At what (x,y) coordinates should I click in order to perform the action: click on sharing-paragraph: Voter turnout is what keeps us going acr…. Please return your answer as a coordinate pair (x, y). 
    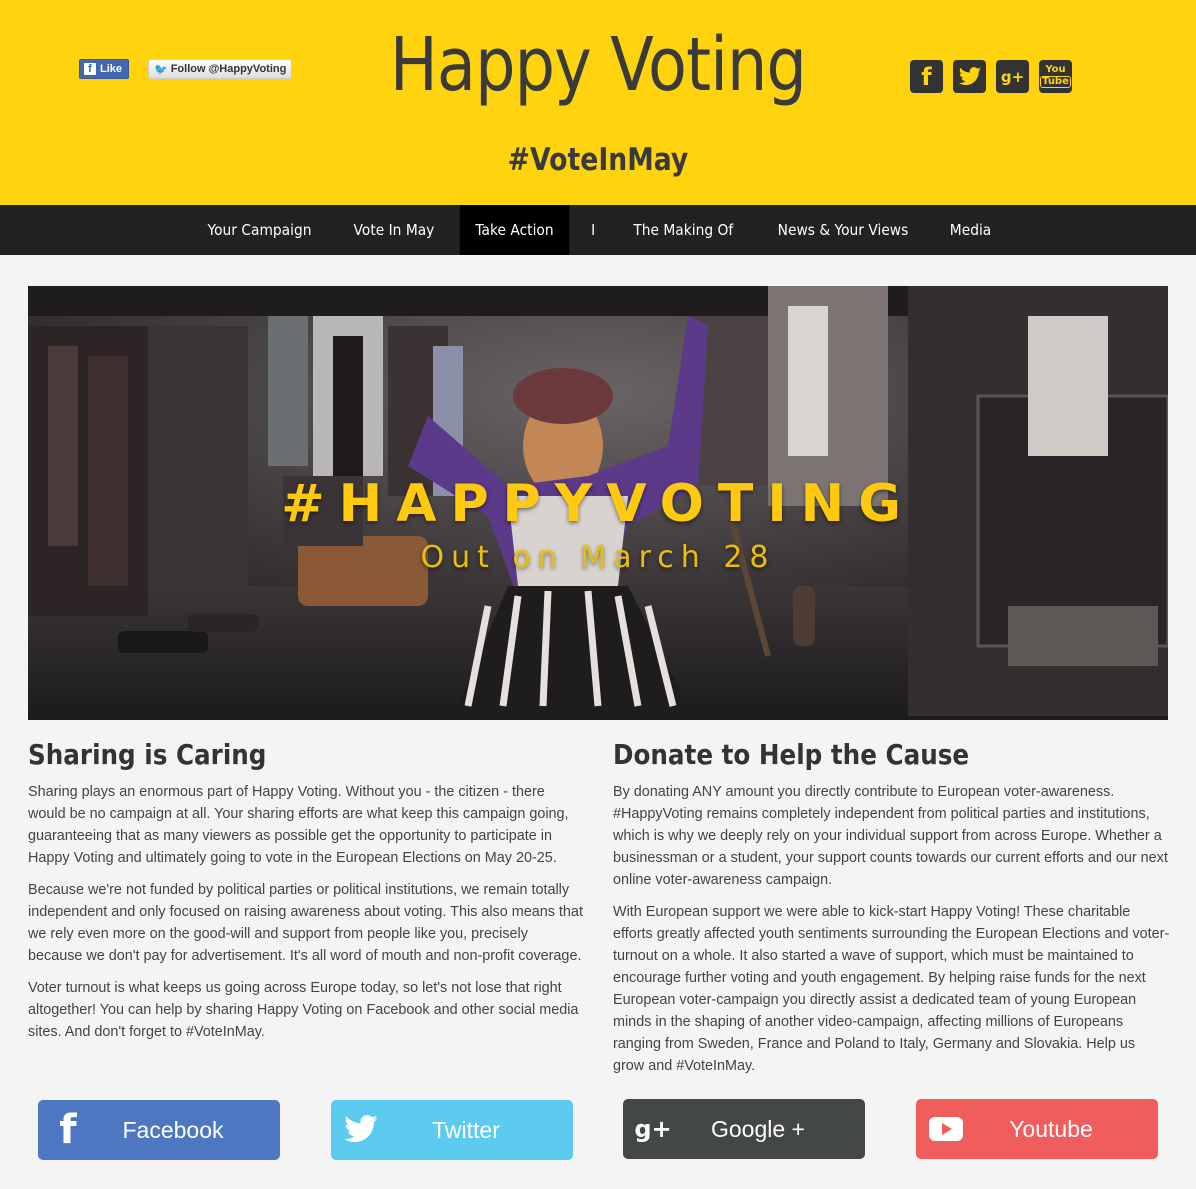
    Looking at the image, I should click on (303, 1010).